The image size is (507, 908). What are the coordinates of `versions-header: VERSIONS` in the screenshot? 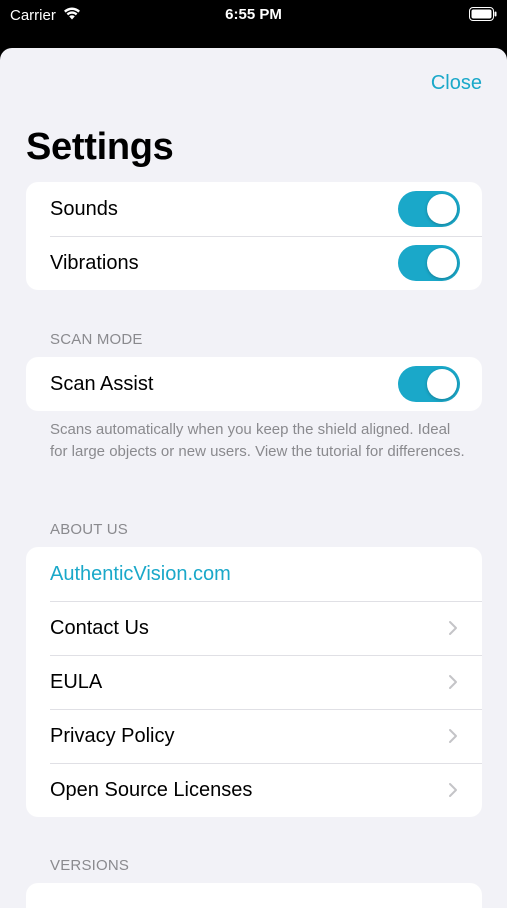 It's located at (90, 865).